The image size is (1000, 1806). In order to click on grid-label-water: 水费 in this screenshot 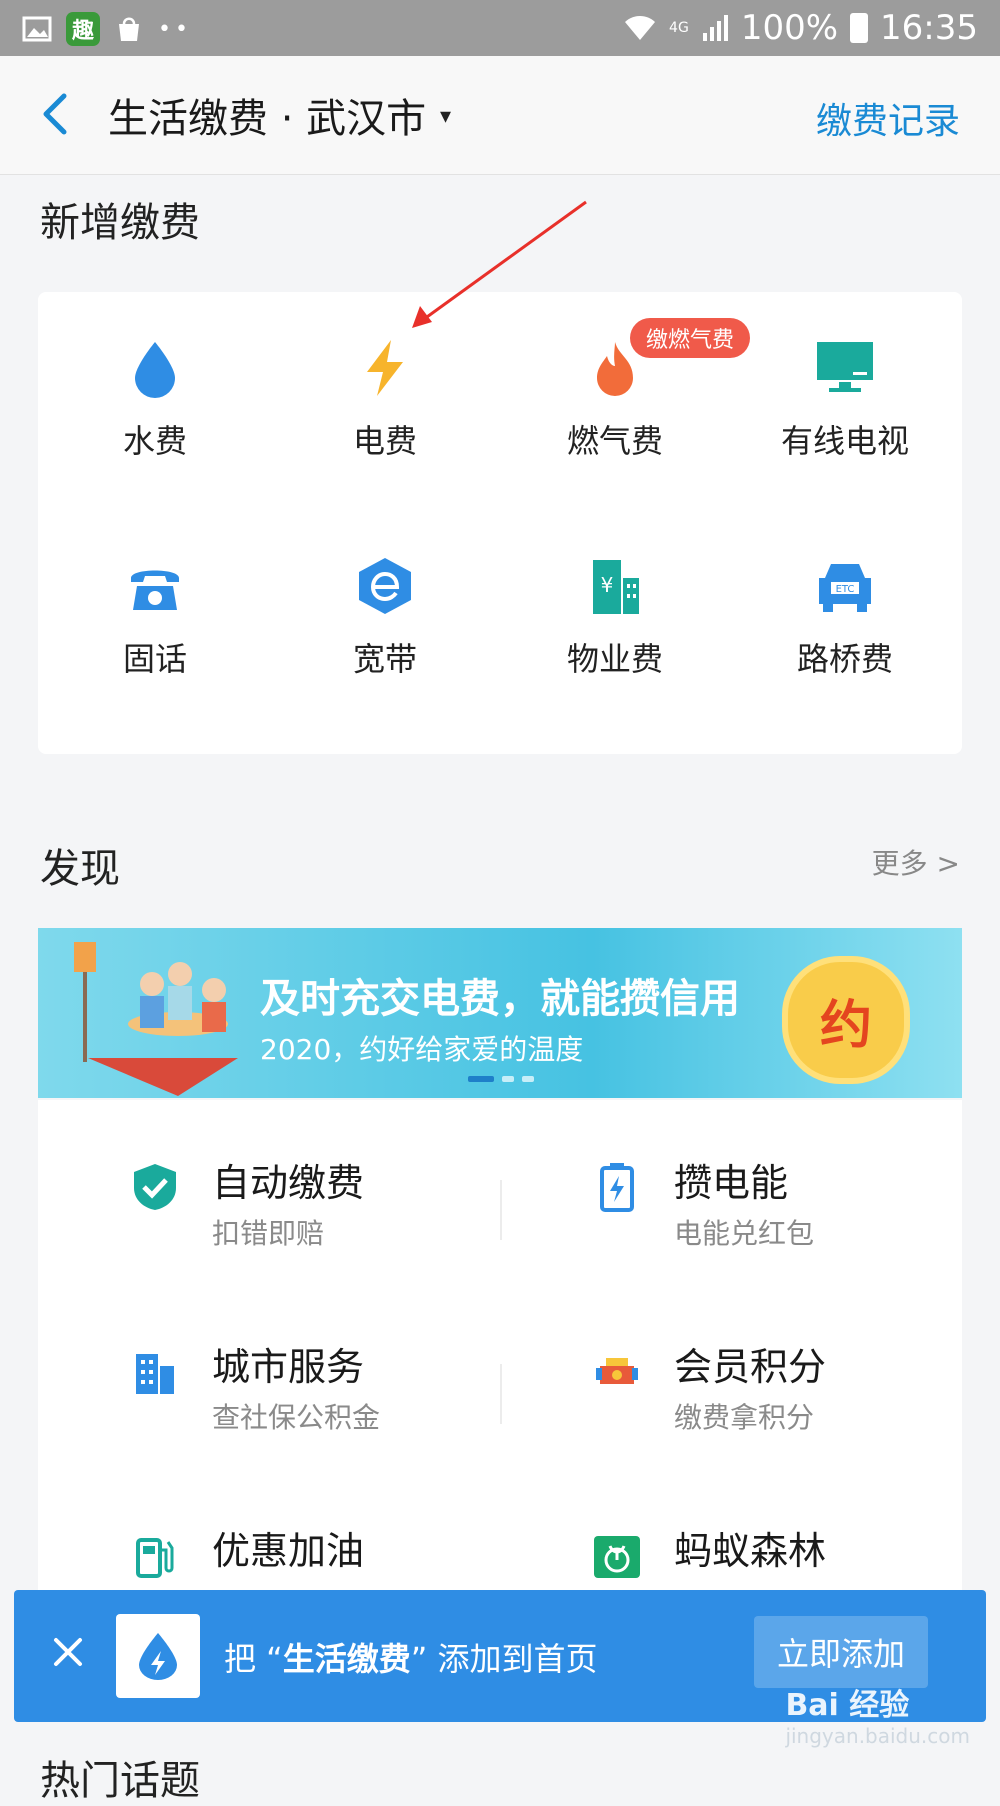, I will do `click(154, 441)`.